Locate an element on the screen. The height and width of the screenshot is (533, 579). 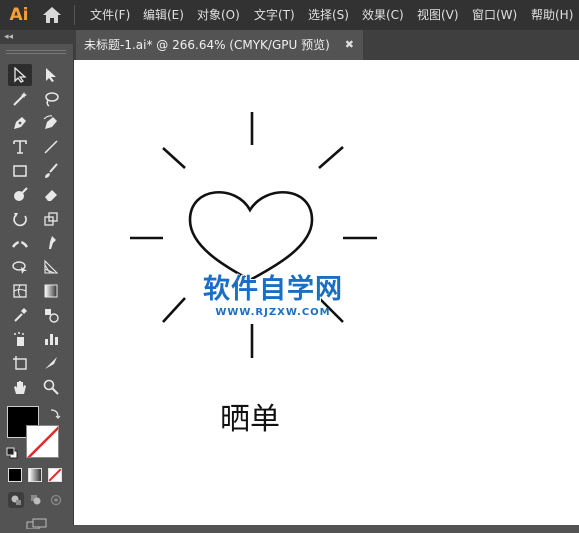
width-tool-icon is located at coordinates (20, 243).